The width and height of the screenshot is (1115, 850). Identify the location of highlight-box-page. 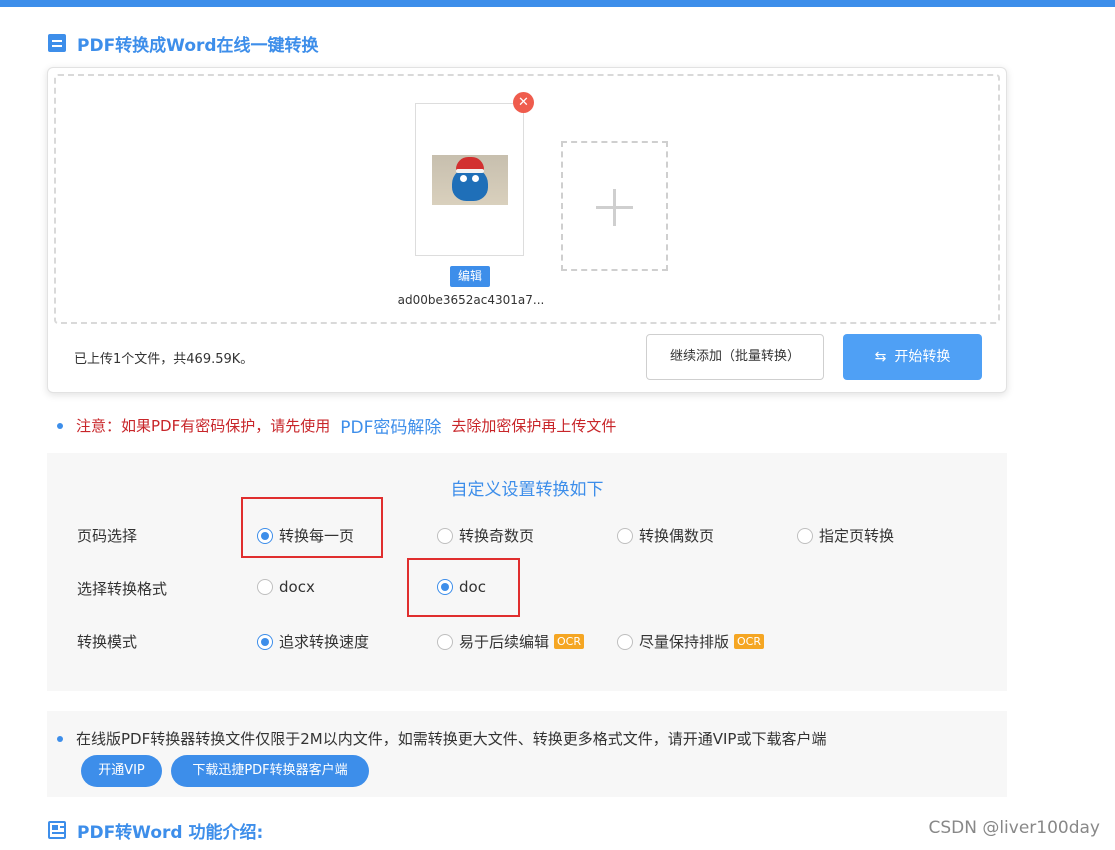
(312, 527).